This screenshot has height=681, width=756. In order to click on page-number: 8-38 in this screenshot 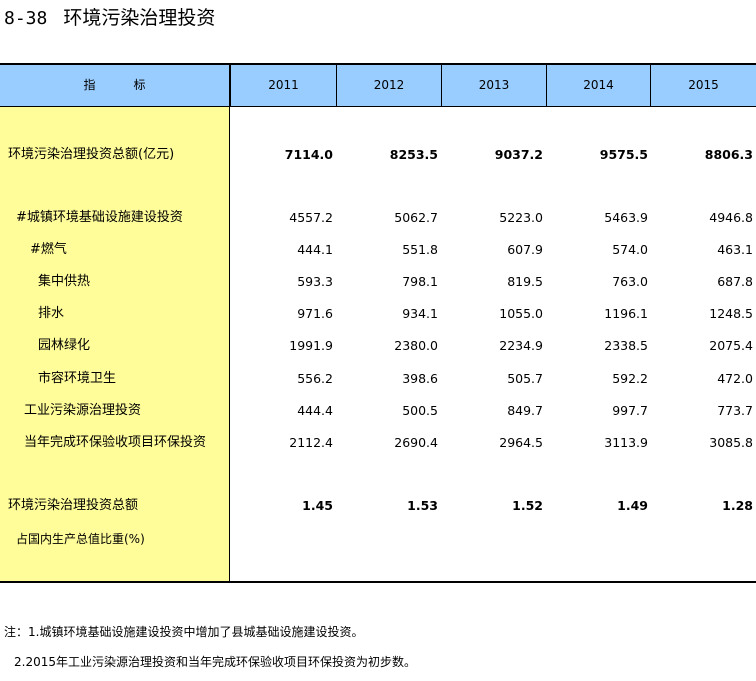, I will do `click(26, 18)`.